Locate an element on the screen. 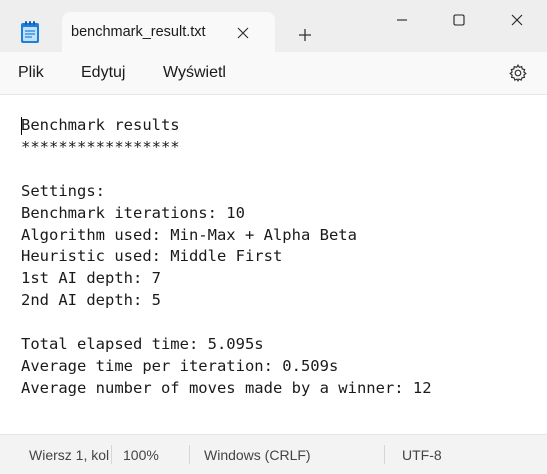 This screenshot has height=474, width=547. line-ending: Windows (CRLF) is located at coordinates (257, 455).